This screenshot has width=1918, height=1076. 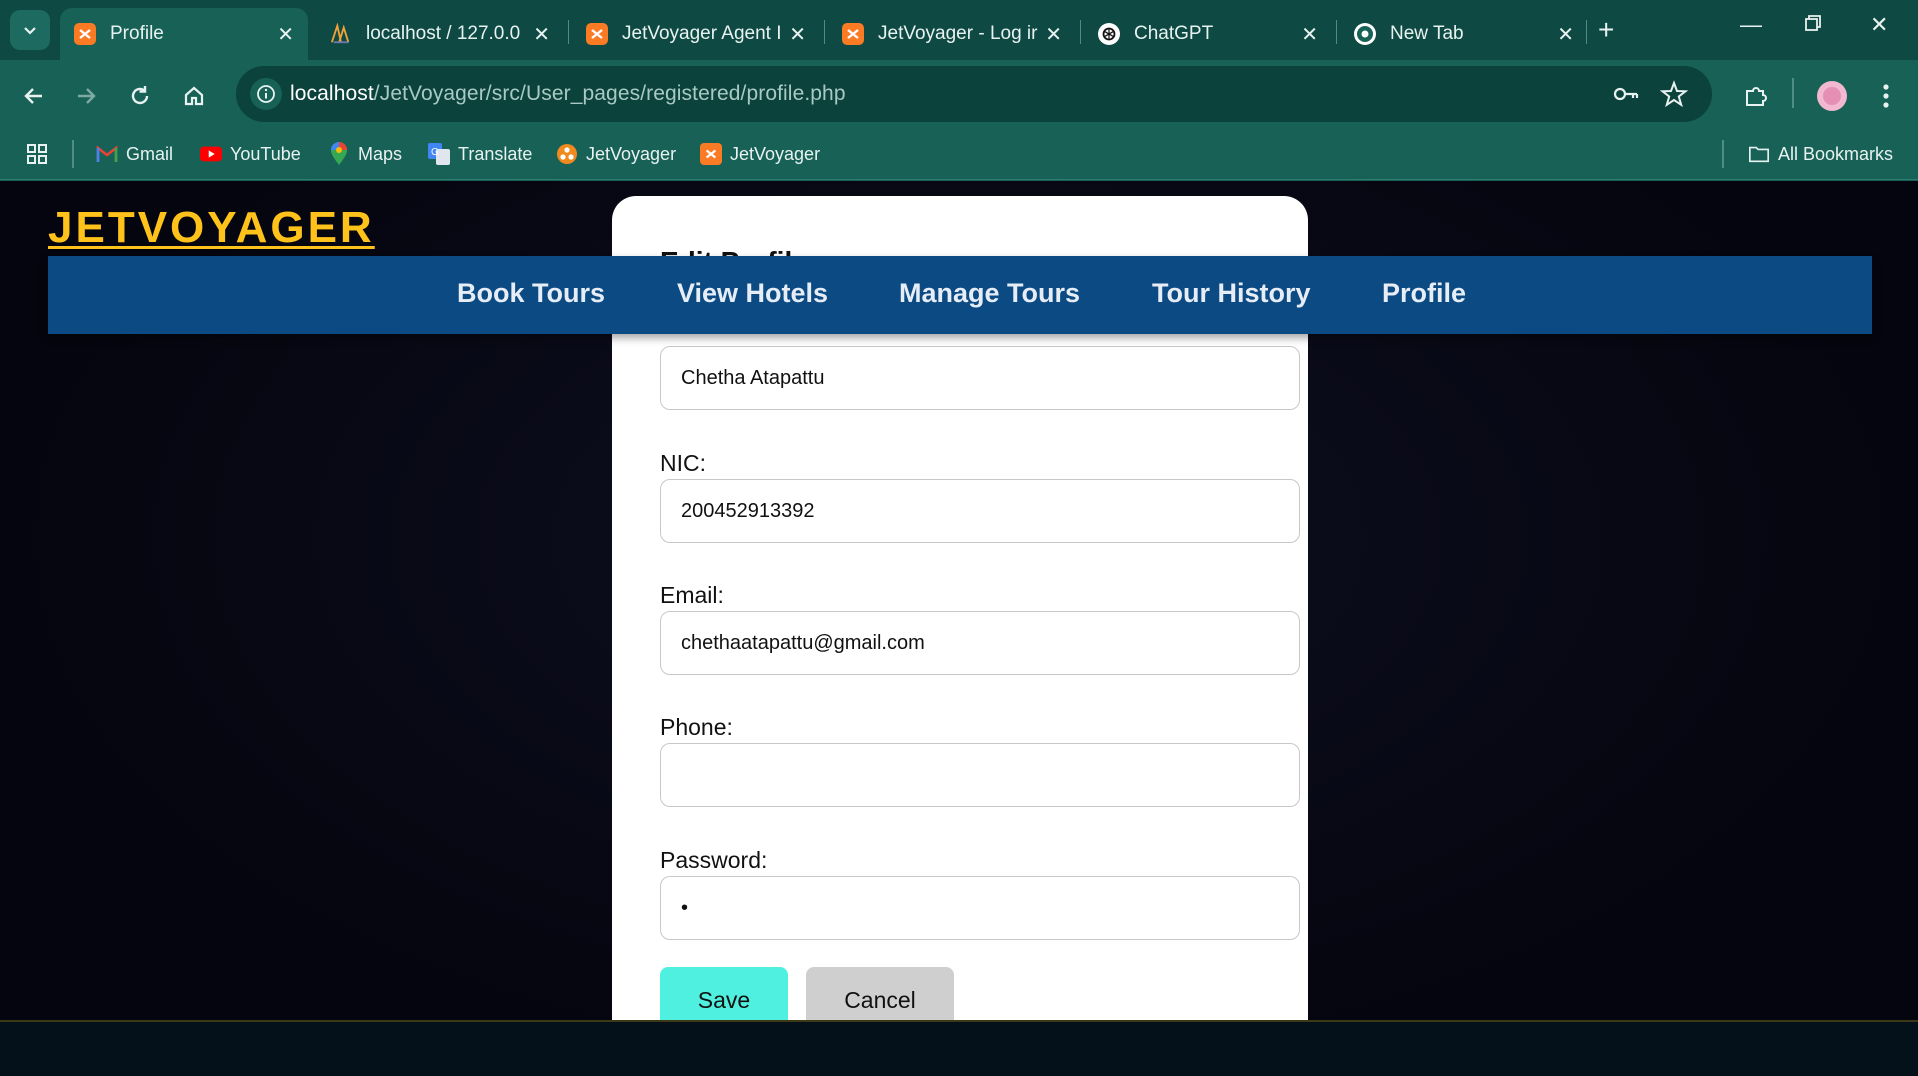 I want to click on bookmark-jetvoyager-2: JetVoyager, so click(x=760, y=154).